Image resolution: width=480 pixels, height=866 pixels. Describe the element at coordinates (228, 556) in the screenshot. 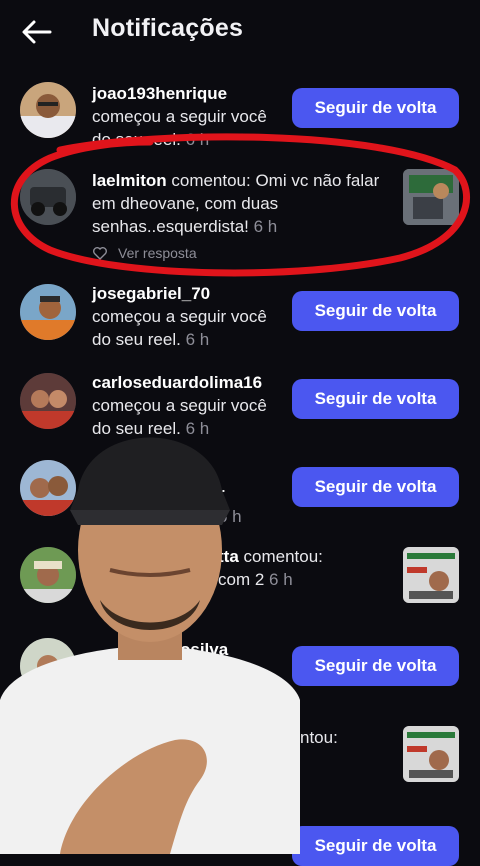

I see `username: tta` at that location.